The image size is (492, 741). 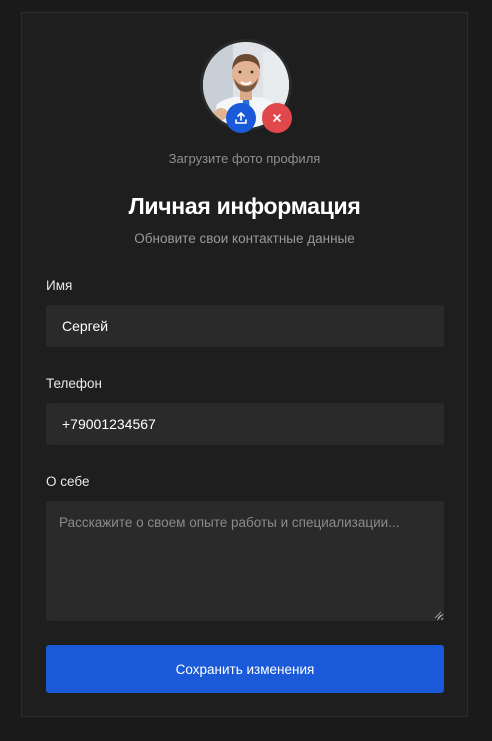 I want to click on phone-label: Телефон, so click(x=74, y=383).